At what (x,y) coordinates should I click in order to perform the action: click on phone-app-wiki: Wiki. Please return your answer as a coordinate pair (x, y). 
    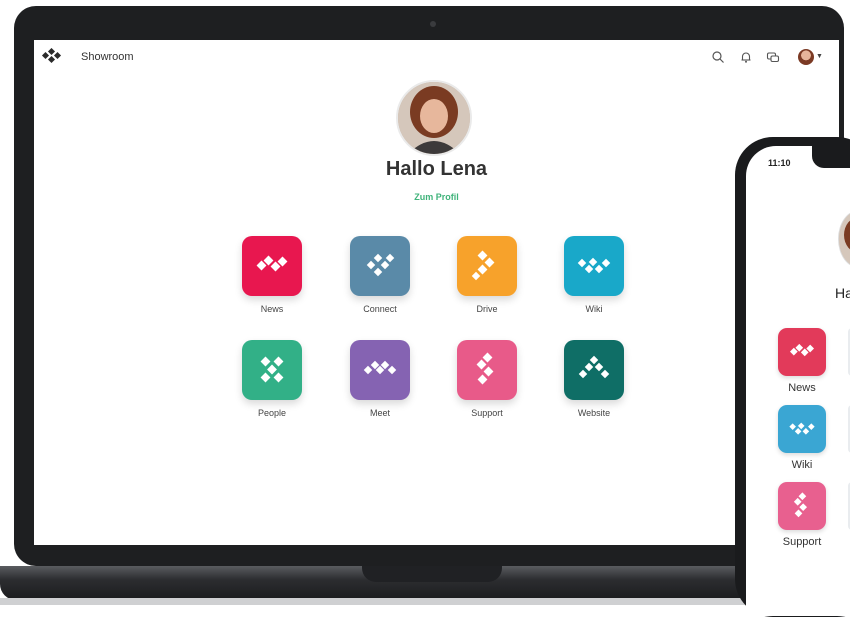
    Looking at the image, I should click on (802, 438).